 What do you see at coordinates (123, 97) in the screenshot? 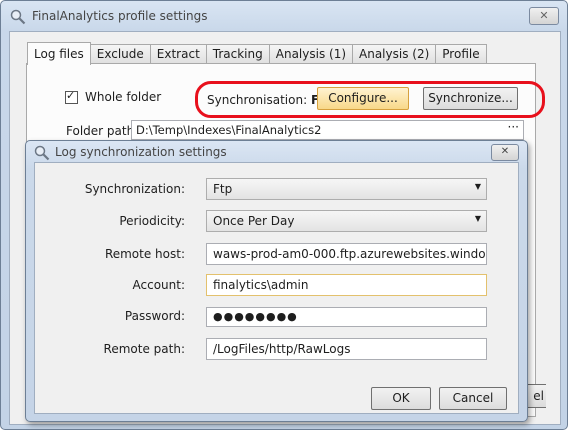
I see `whole-folder-label: Whole folder` at bounding box center [123, 97].